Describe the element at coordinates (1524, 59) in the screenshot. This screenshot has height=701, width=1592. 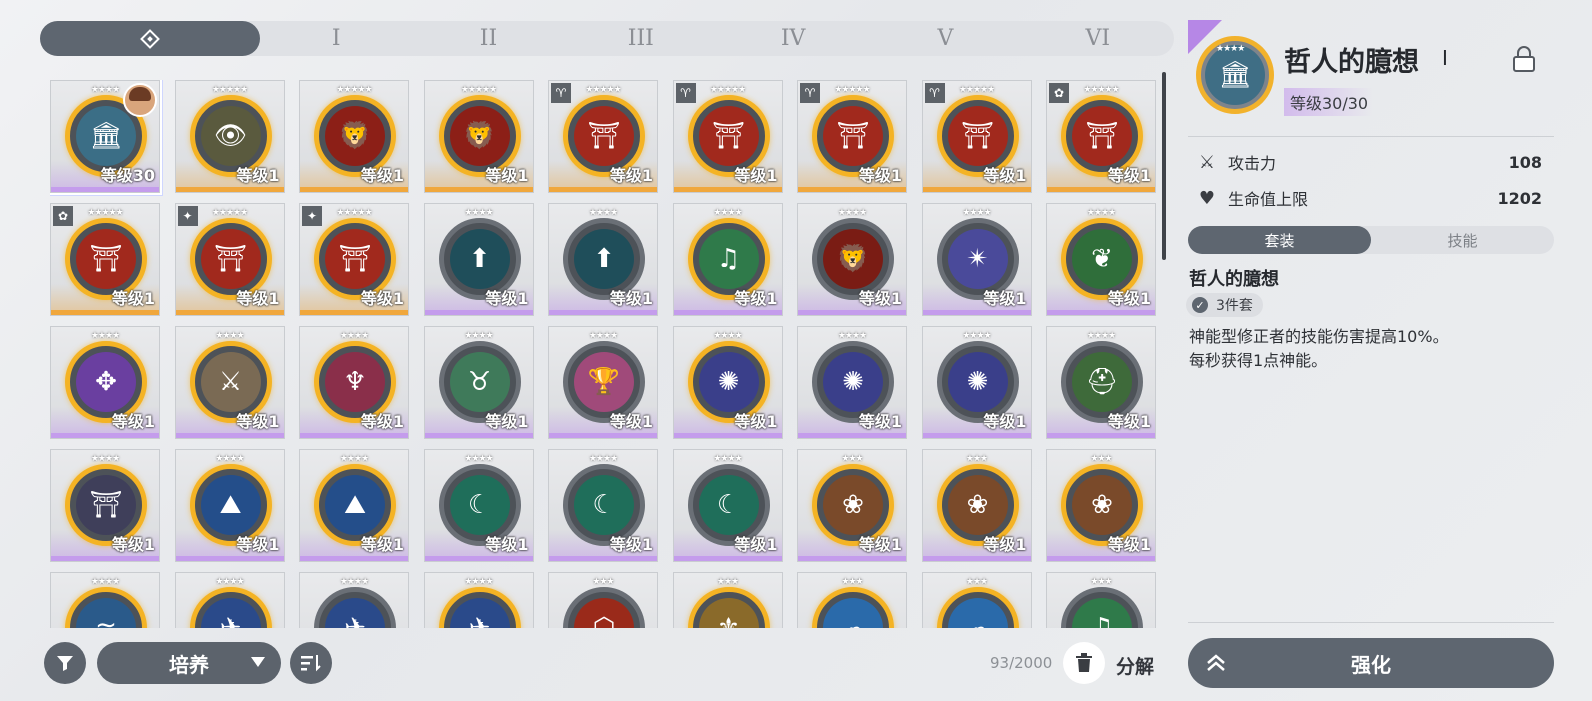
I see `lock-toggle` at that location.